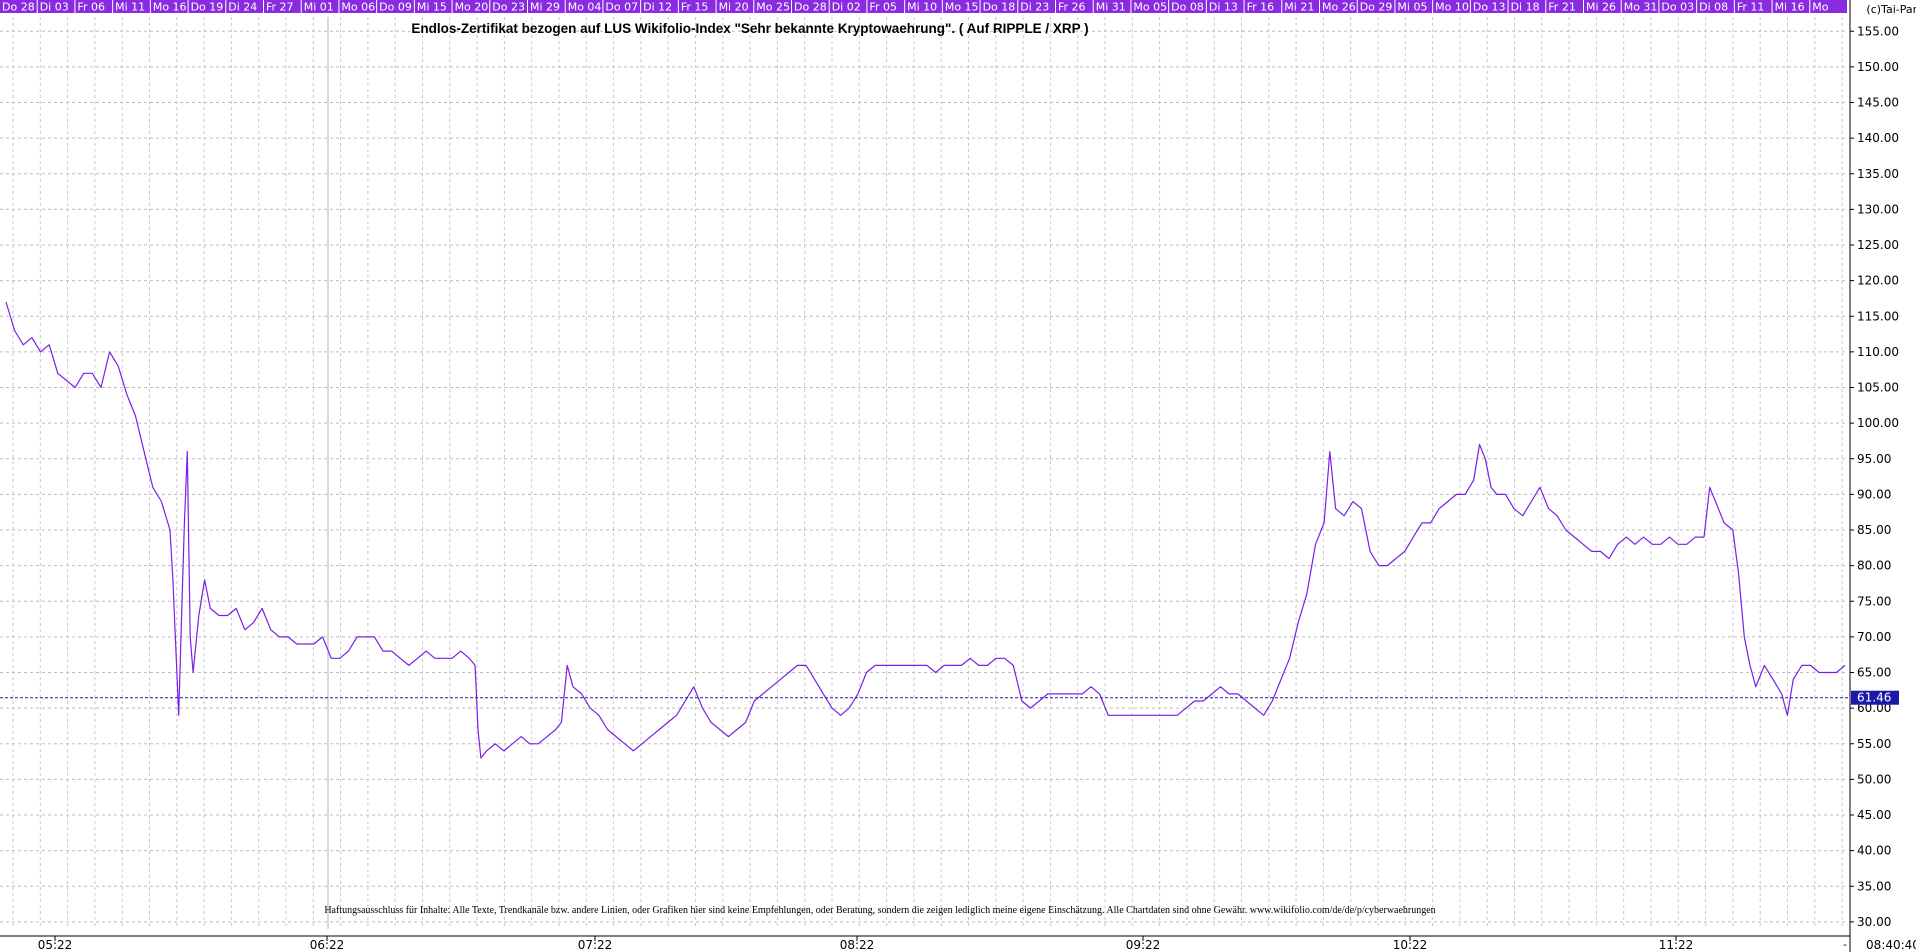 The width and height of the screenshot is (1916, 952). What do you see at coordinates (1376, 7) in the screenshot?
I see `date-strip-label: Do 29` at bounding box center [1376, 7].